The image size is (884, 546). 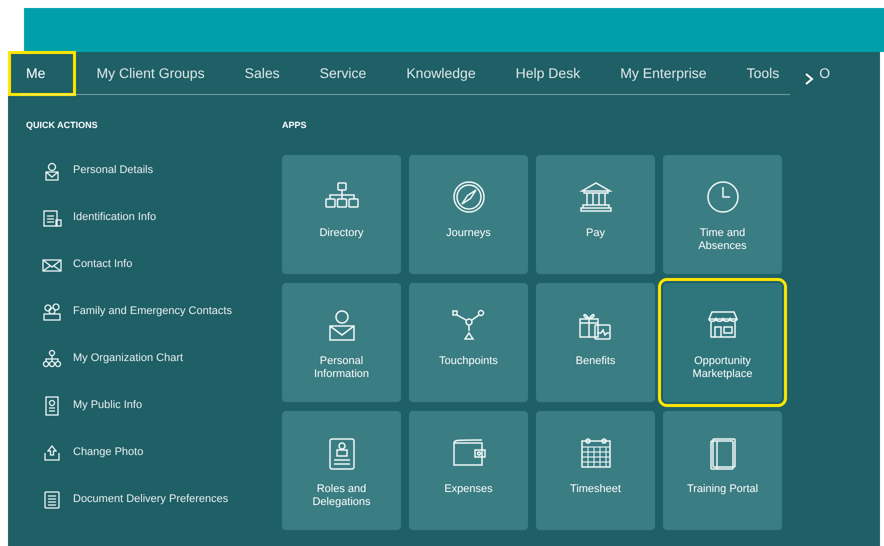 What do you see at coordinates (722, 342) in the screenshot?
I see `app-tile: Opportunity Marketplace` at bounding box center [722, 342].